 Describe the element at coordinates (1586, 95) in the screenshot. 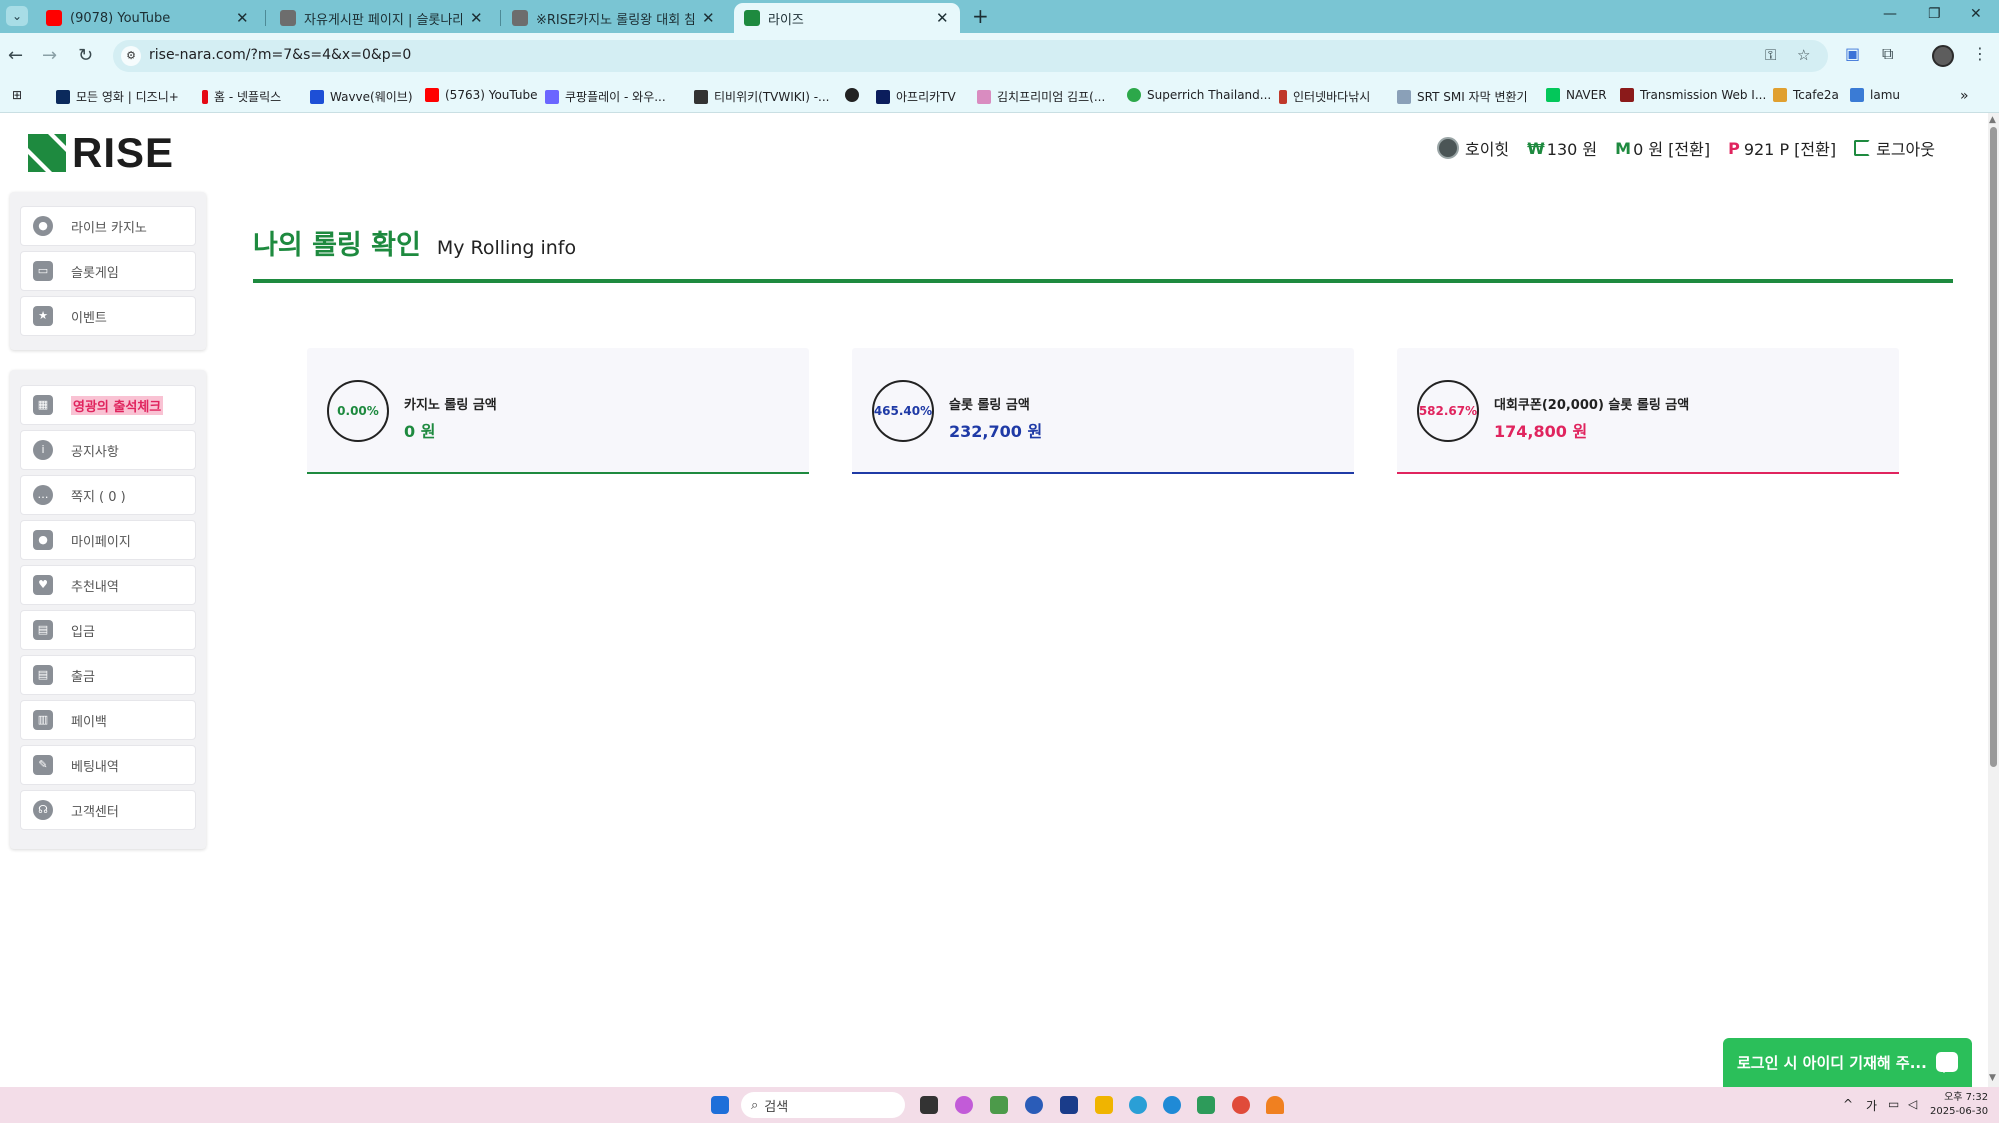

I see `bookmark-label: NAVER` at that location.